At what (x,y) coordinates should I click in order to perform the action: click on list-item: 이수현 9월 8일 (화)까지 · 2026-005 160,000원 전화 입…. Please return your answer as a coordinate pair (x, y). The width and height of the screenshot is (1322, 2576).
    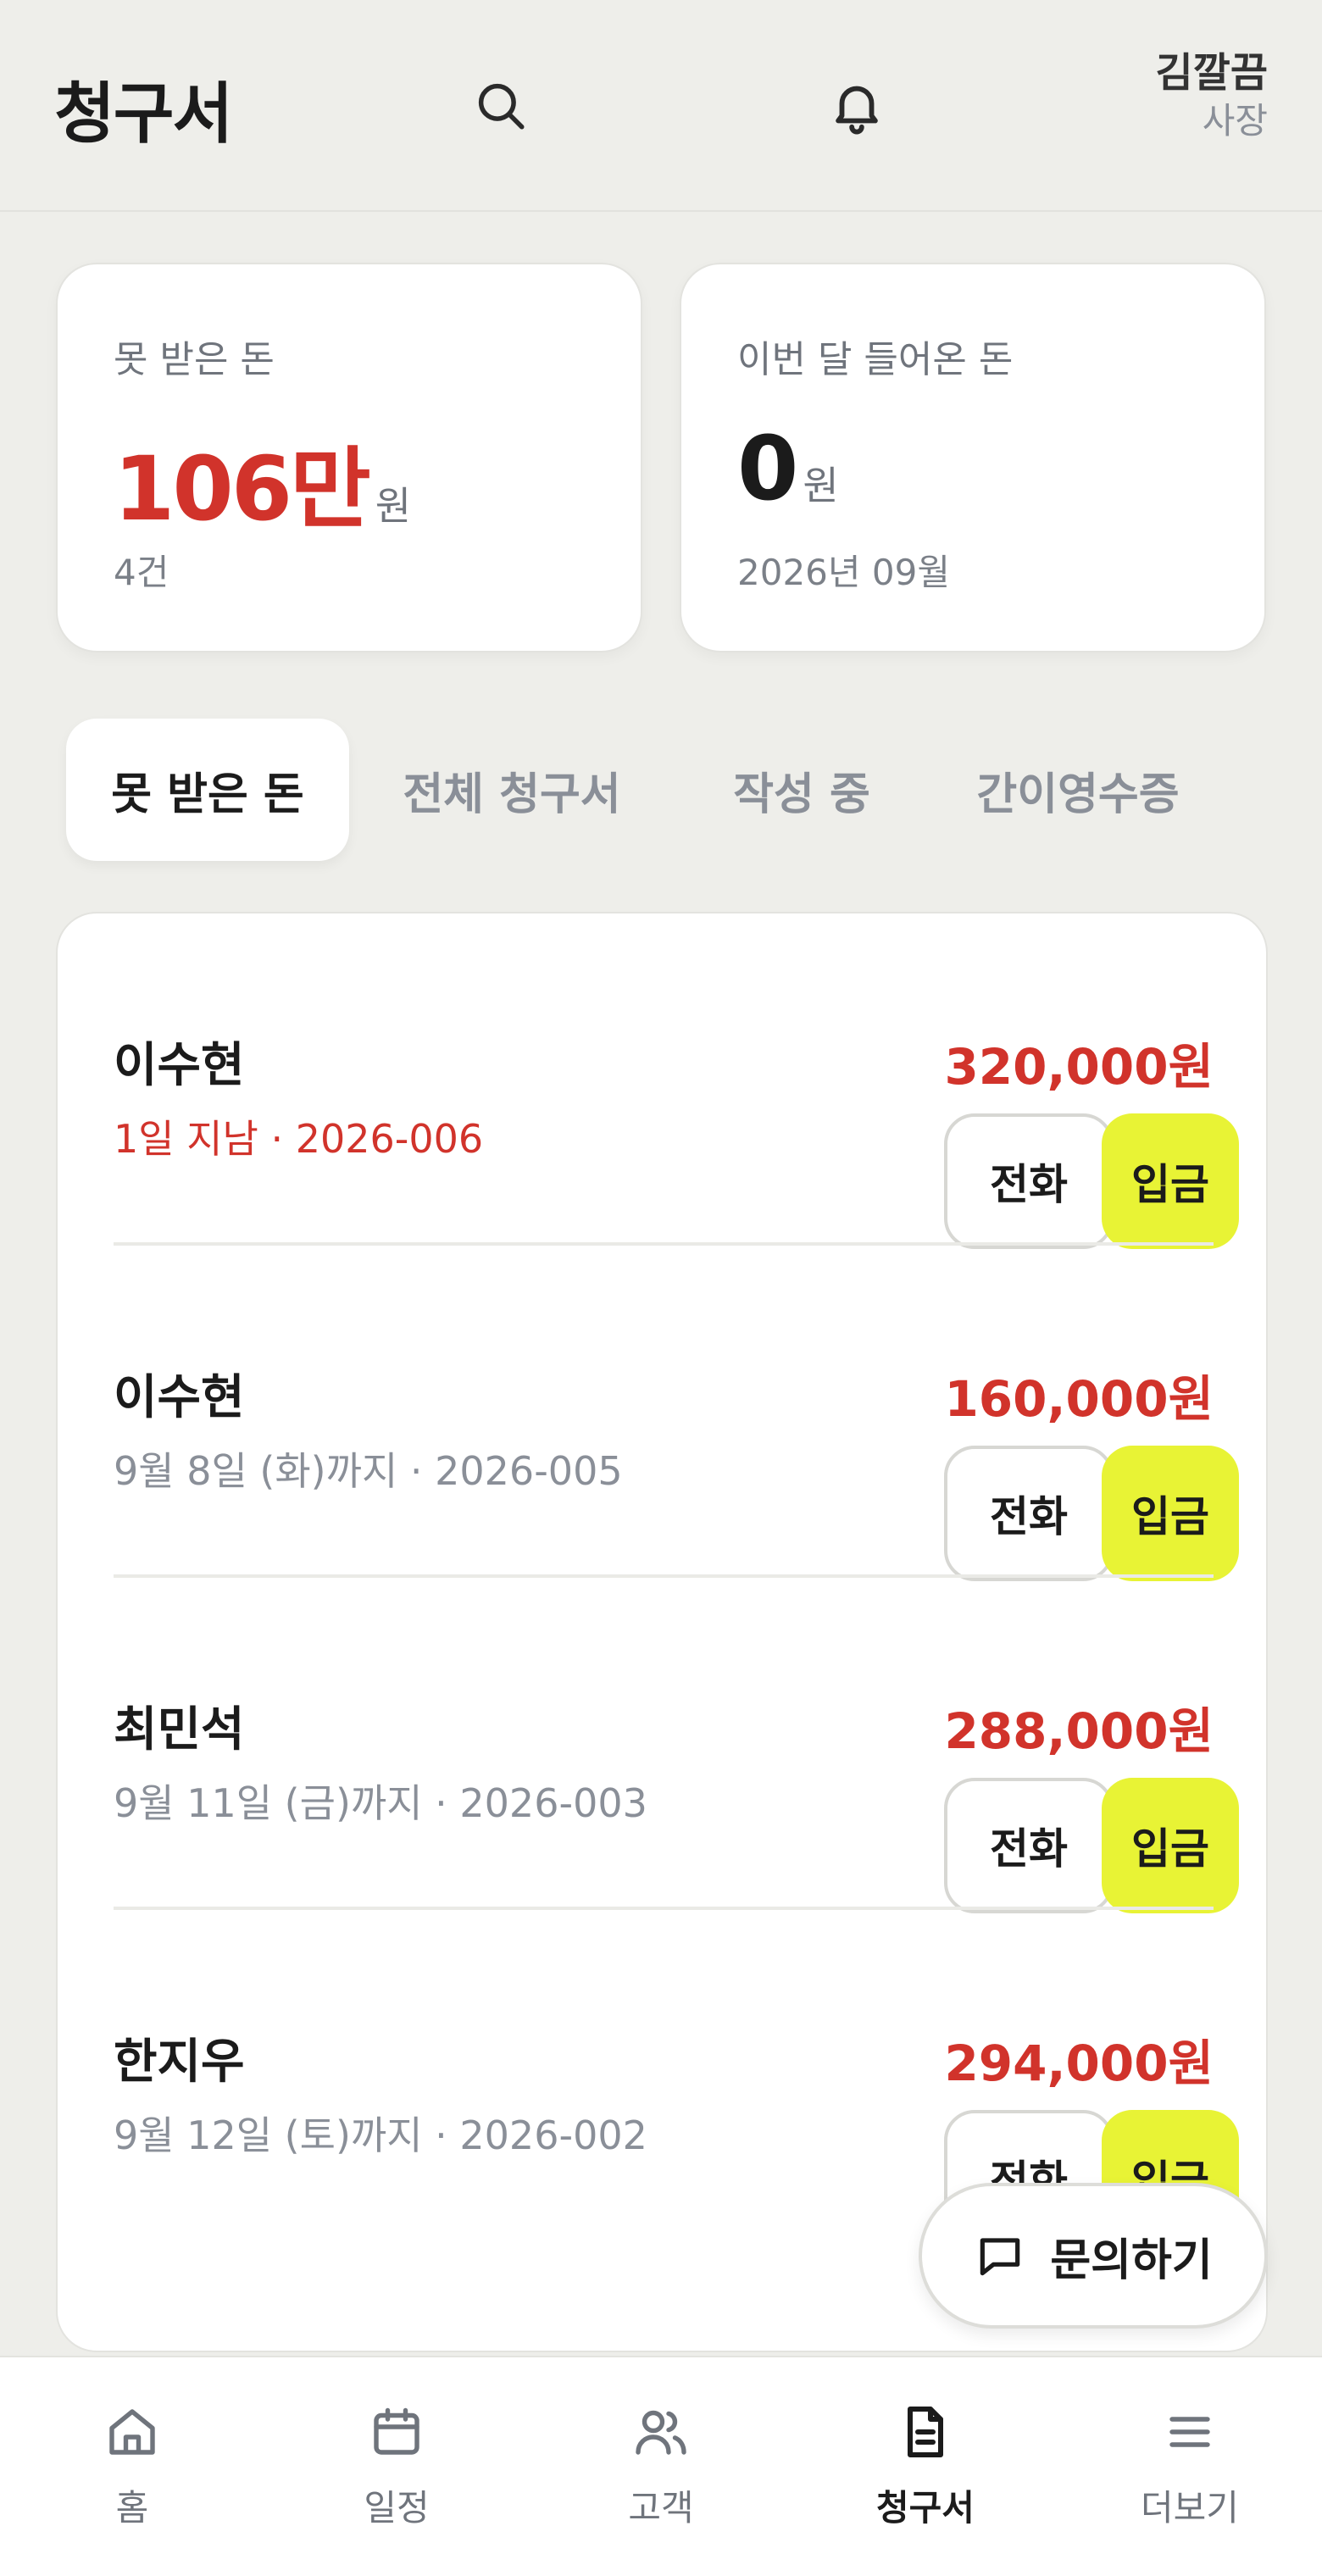
    Looking at the image, I should click on (662, 1413).